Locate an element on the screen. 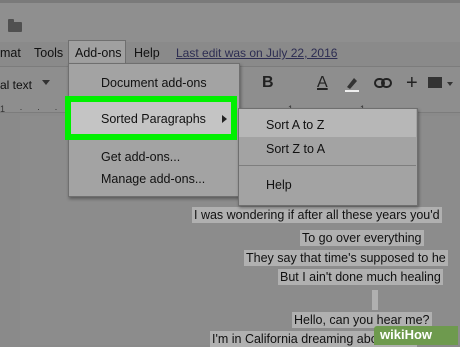  text-color-button: A is located at coordinates (322, 83).